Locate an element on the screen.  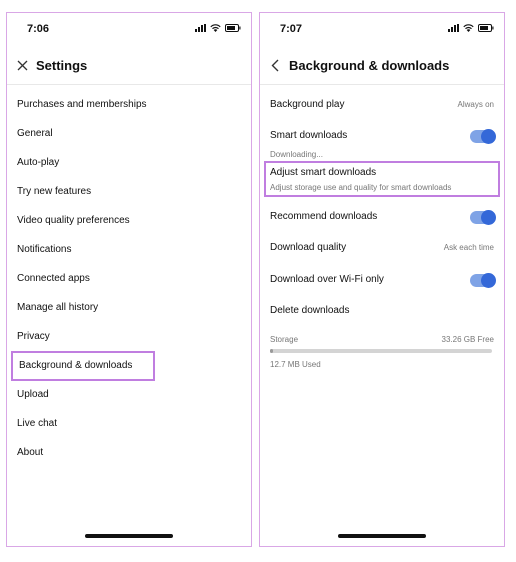
download-wifi-label: Download over Wi-Fi only is located at coordinates (327, 279).